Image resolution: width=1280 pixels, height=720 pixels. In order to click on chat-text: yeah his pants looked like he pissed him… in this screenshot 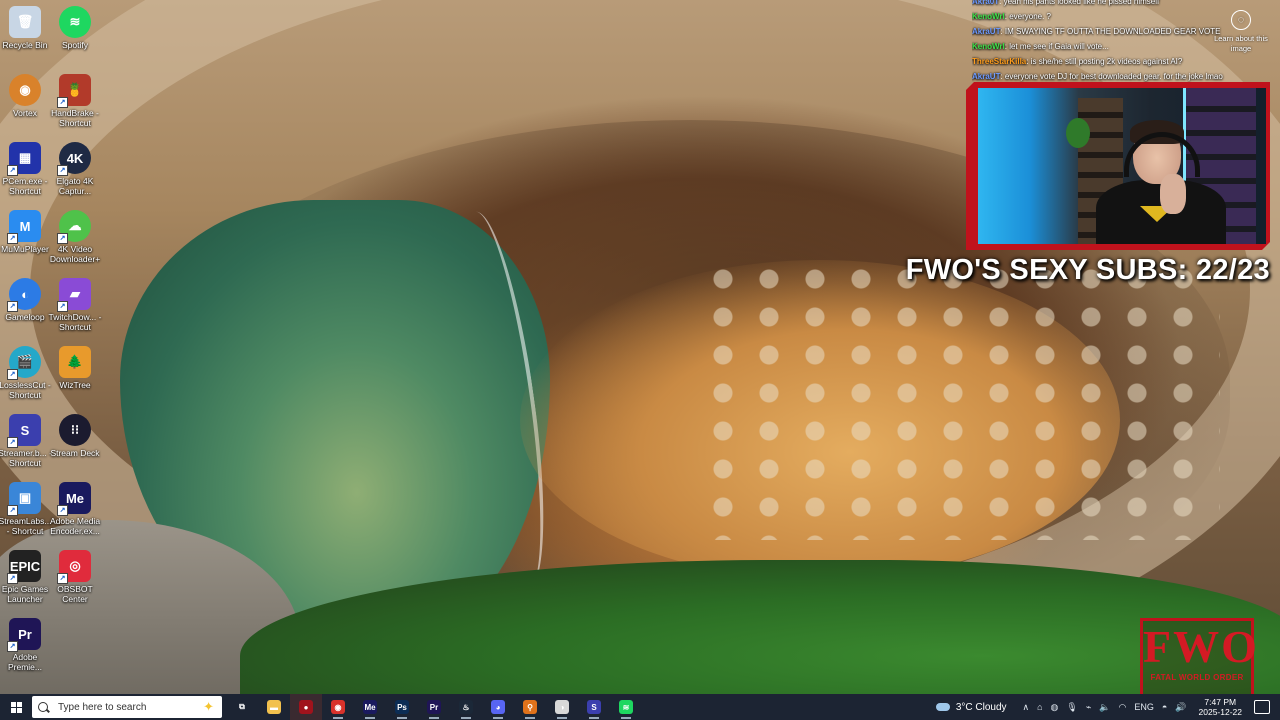, I will do `click(1081, 3)`.